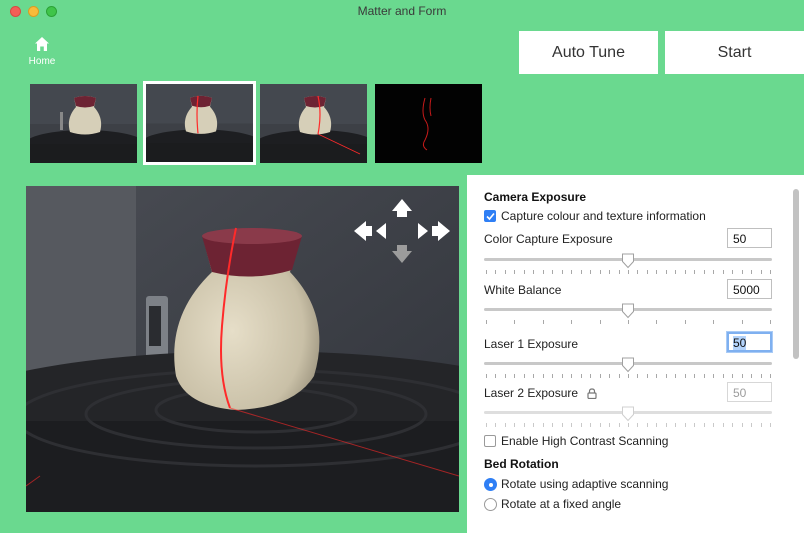 This screenshot has width=804, height=533. What do you see at coordinates (592, 393) in the screenshot?
I see `lock-icon` at bounding box center [592, 393].